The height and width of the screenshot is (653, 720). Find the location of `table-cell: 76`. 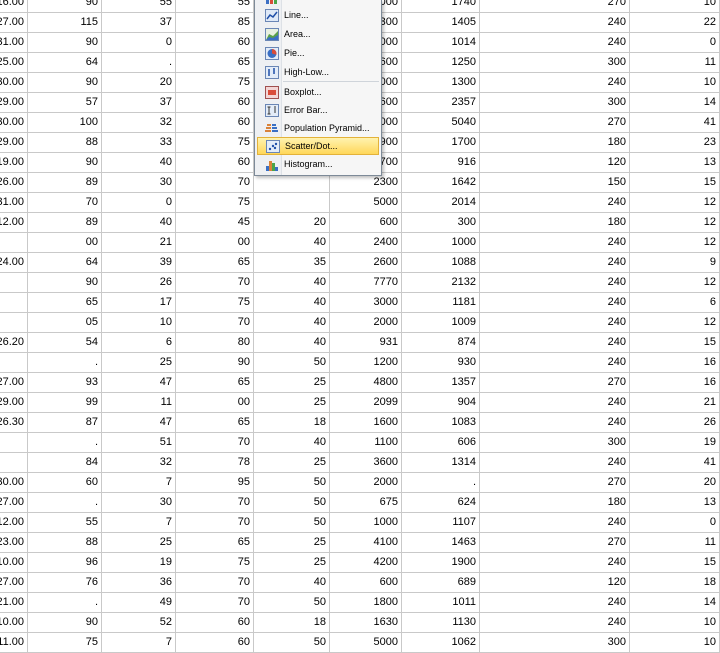

table-cell: 76 is located at coordinates (65, 582).